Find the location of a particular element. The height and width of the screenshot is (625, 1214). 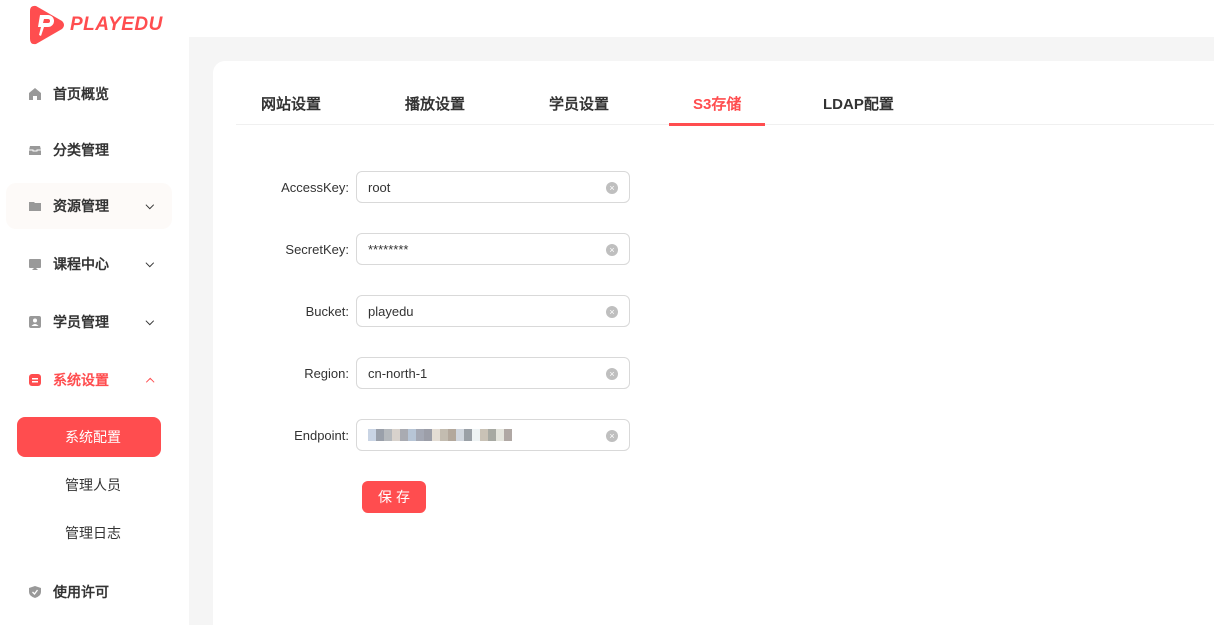

region-label: Region: is located at coordinates (326, 373).